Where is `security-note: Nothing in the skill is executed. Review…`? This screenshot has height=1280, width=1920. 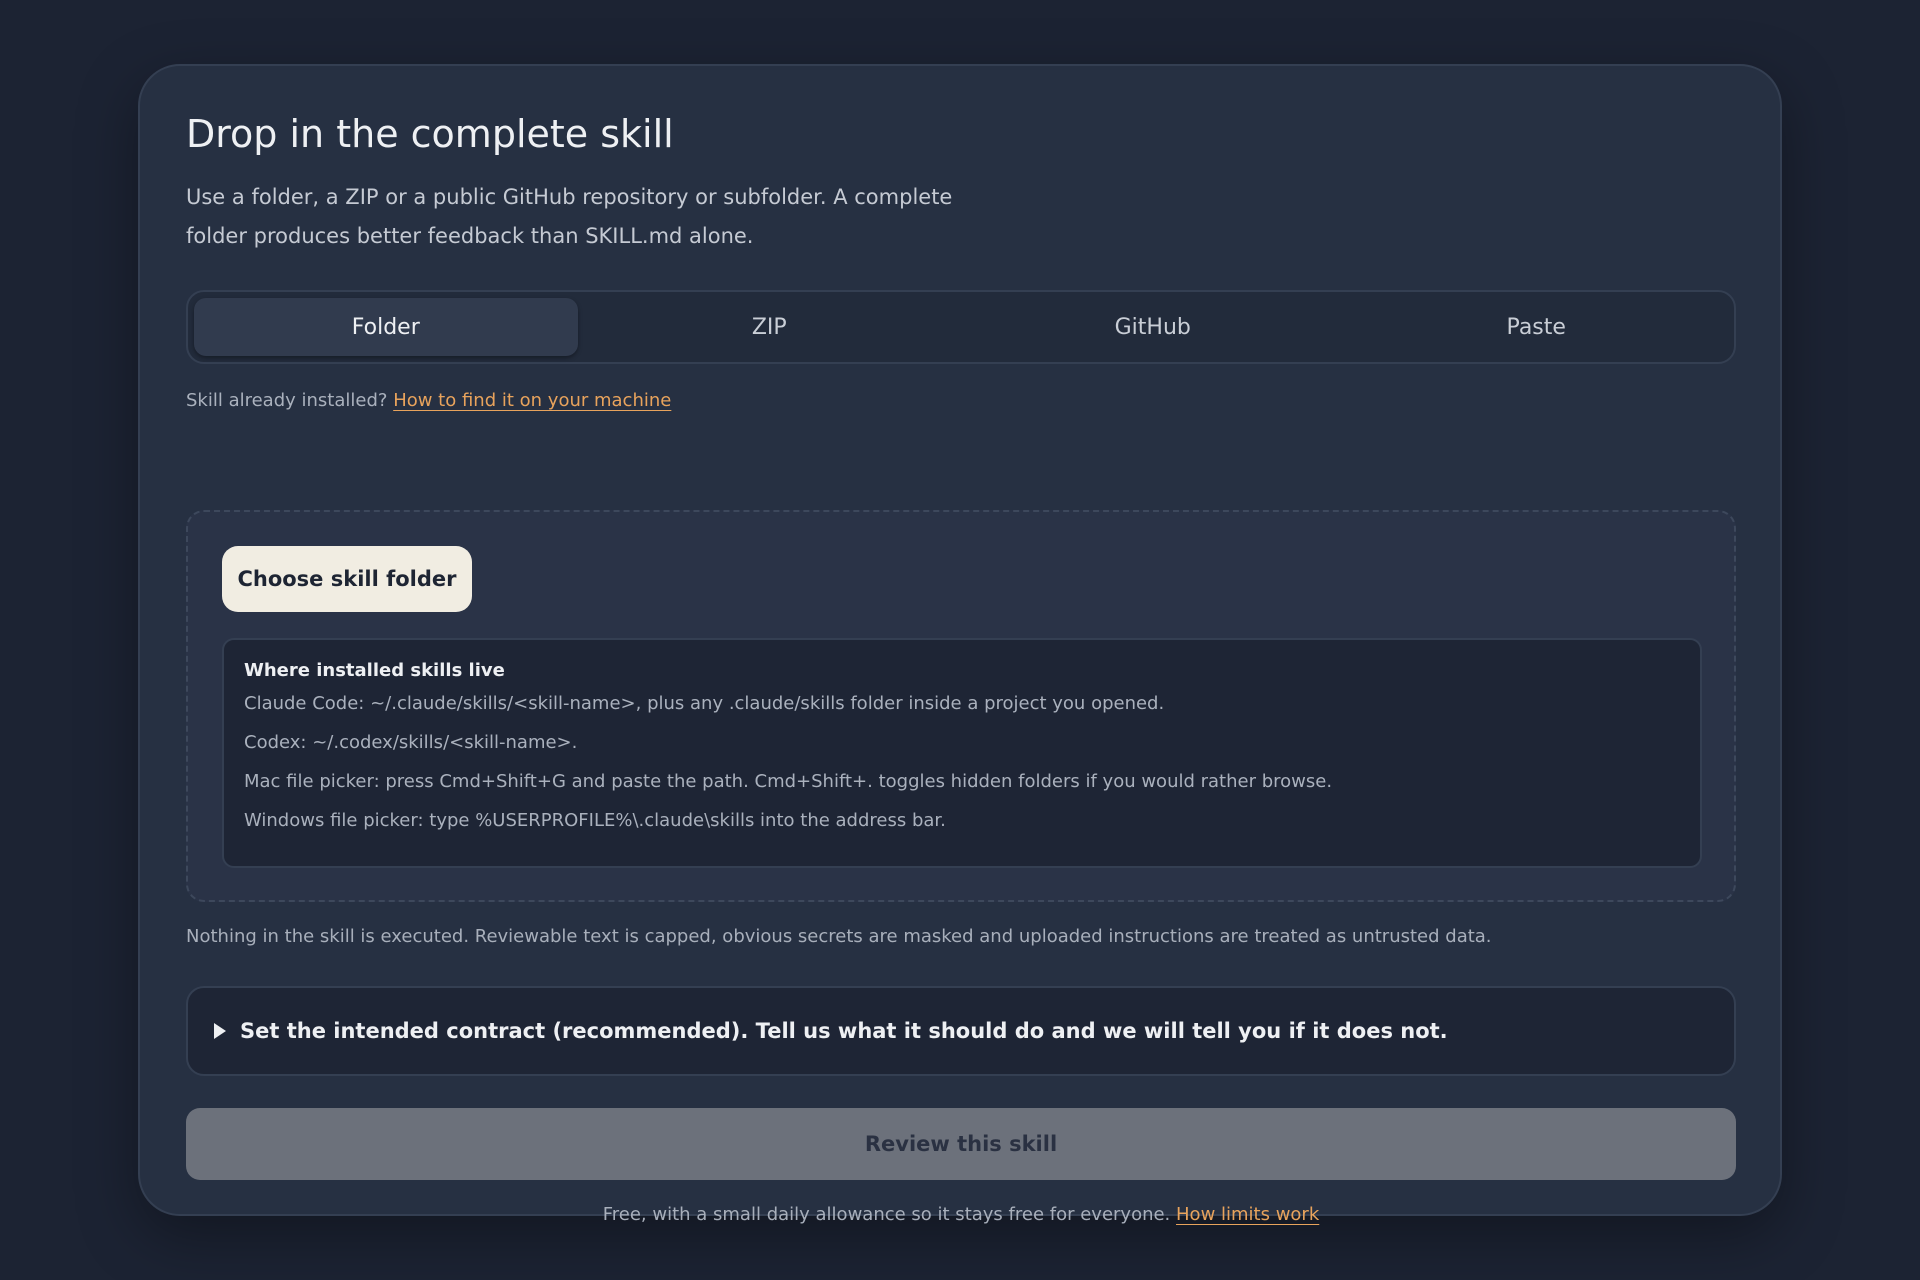
security-note: Nothing in the skill is executed. Review… is located at coordinates (839, 936).